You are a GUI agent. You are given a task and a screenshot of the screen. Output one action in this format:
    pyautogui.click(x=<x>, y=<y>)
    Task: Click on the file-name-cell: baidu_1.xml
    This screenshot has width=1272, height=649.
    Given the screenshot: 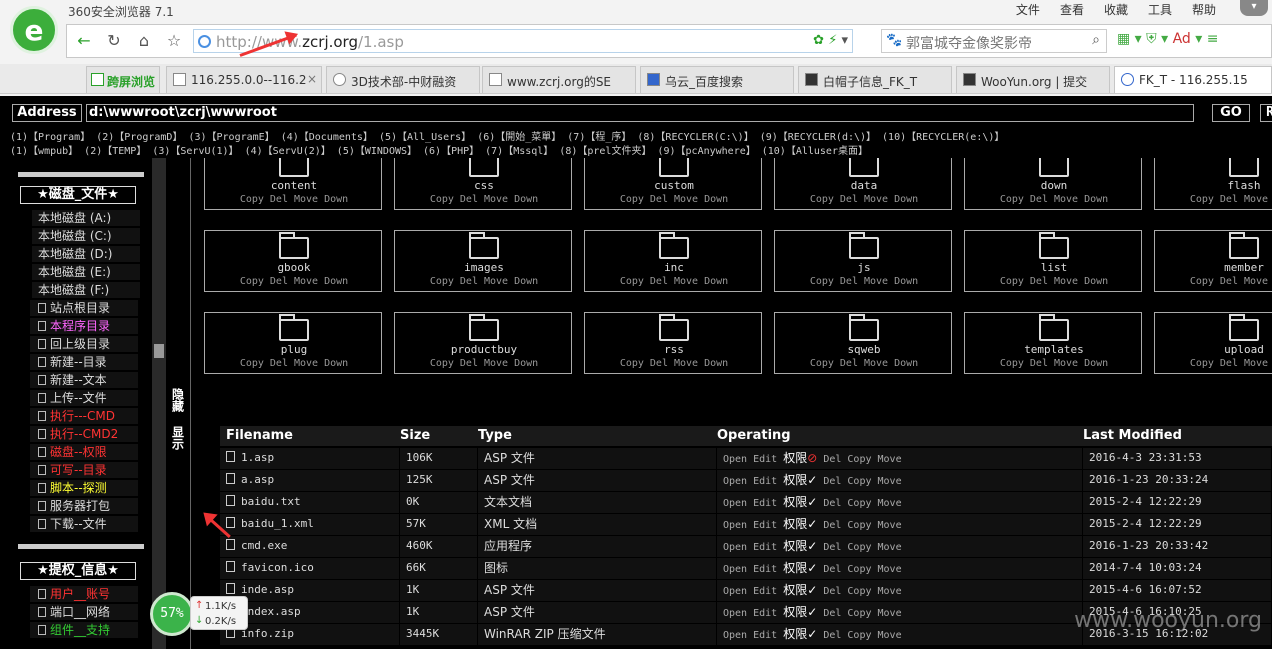 What is the action you would take?
    pyautogui.click(x=310, y=524)
    